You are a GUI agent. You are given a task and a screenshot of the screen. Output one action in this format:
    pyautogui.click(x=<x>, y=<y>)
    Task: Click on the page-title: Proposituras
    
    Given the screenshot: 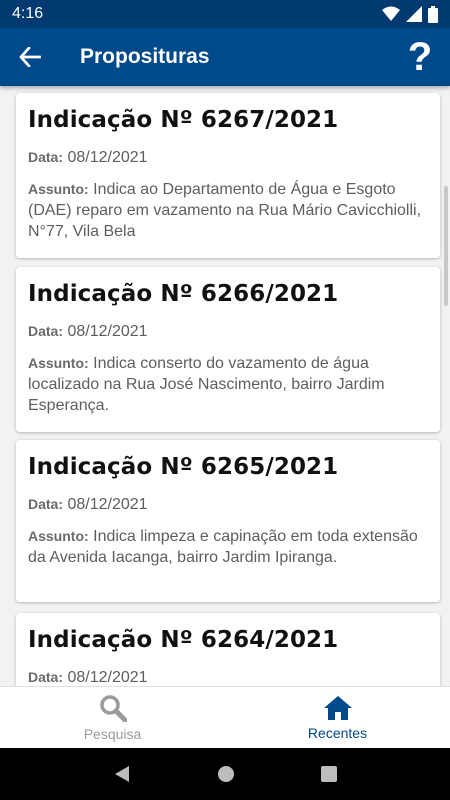 What is the action you would take?
    pyautogui.click(x=145, y=56)
    